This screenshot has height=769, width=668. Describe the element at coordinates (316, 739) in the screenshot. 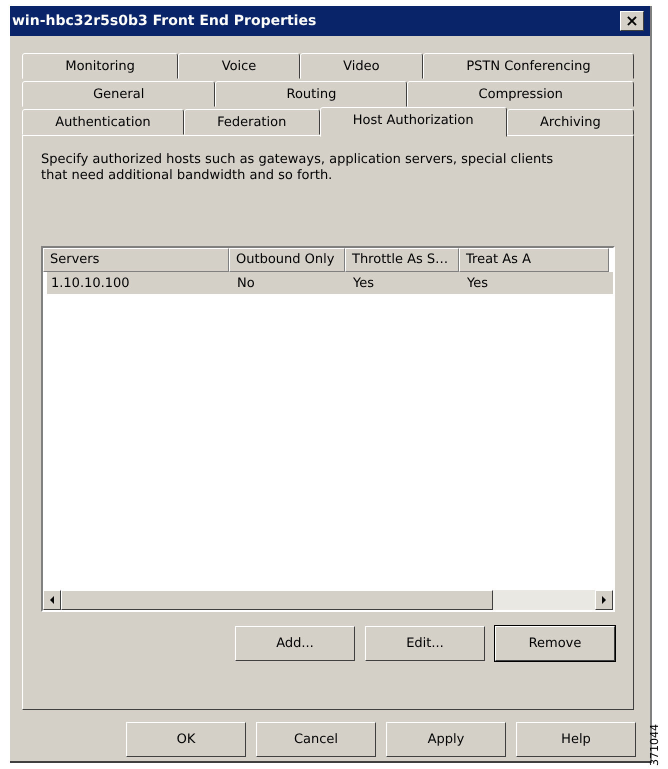

I see `dialog-button: Cancel` at that location.